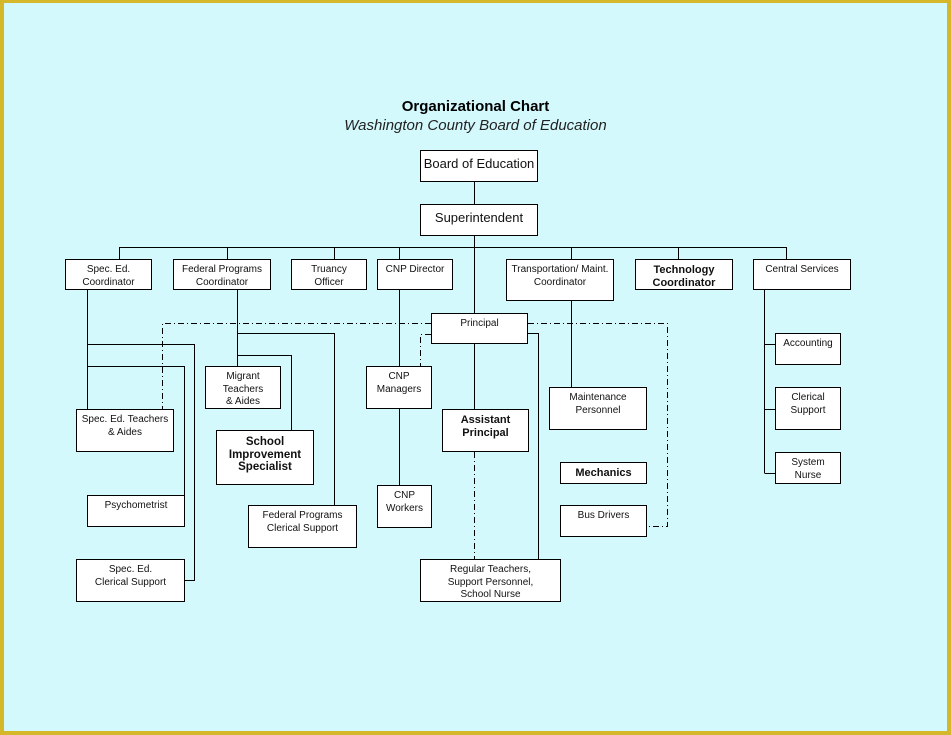 This screenshot has width=951, height=735. What do you see at coordinates (598, 408) in the screenshot?
I see `node-maintenance-personnel: Maintenance Personnel` at bounding box center [598, 408].